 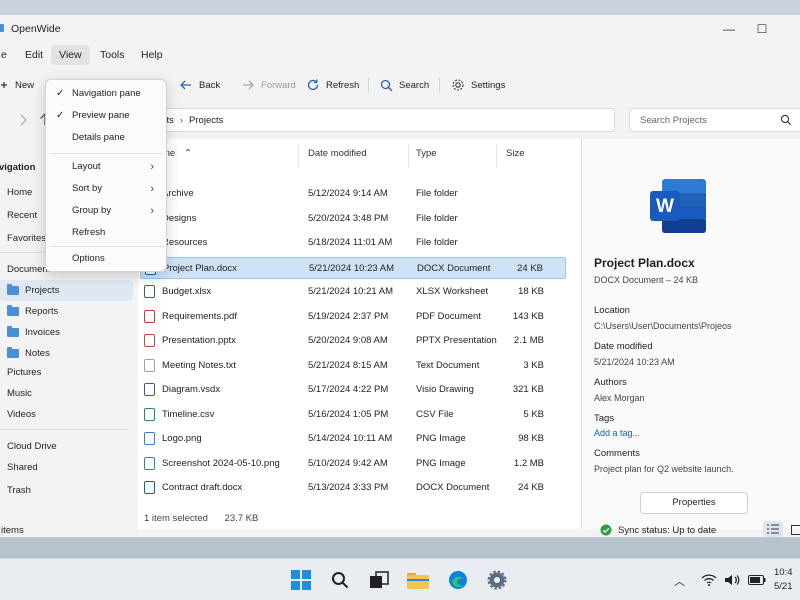 I want to click on task-view-button, so click(x=379, y=580).